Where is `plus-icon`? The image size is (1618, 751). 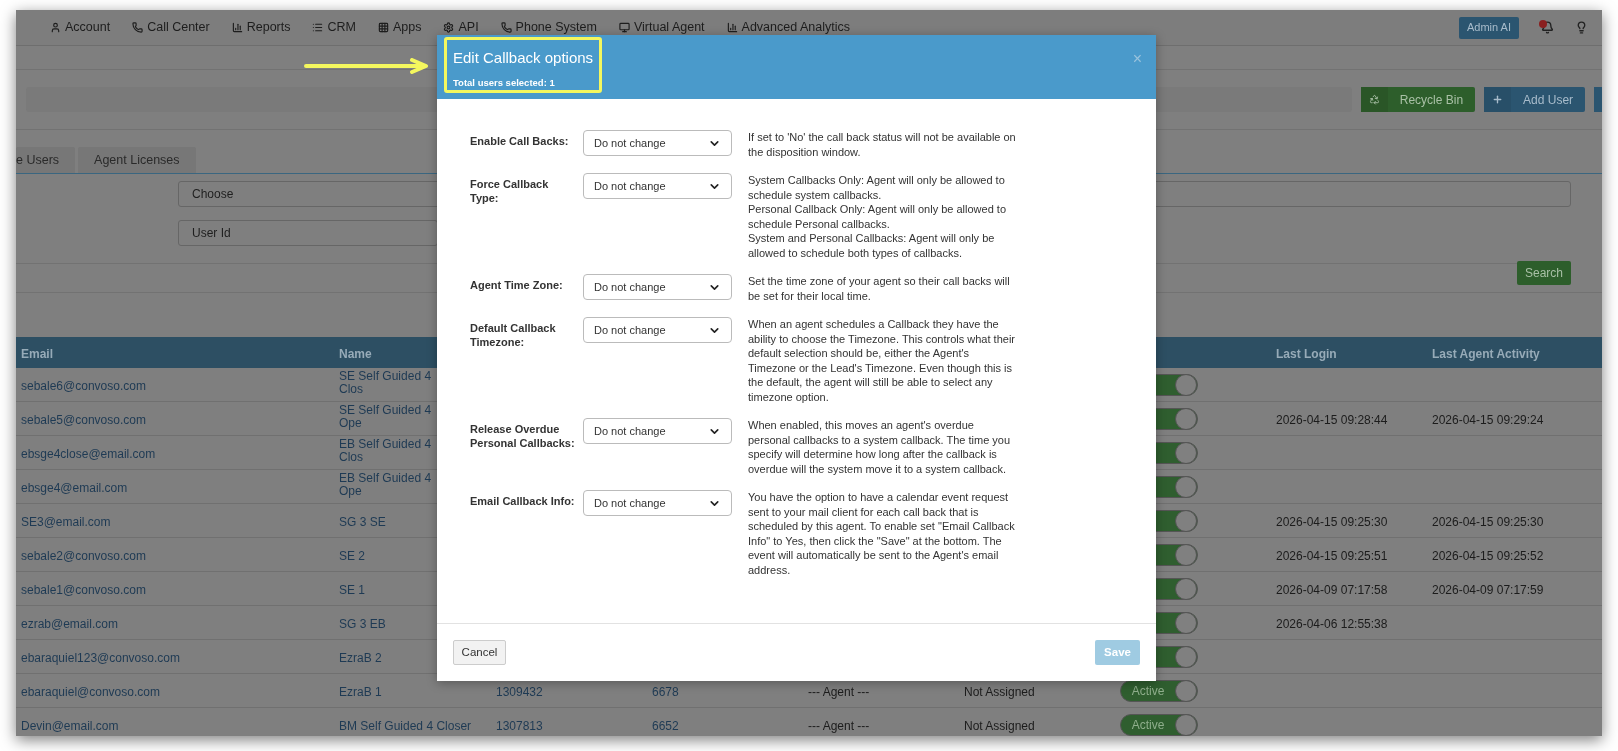 plus-icon is located at coordinates (1498, 99).